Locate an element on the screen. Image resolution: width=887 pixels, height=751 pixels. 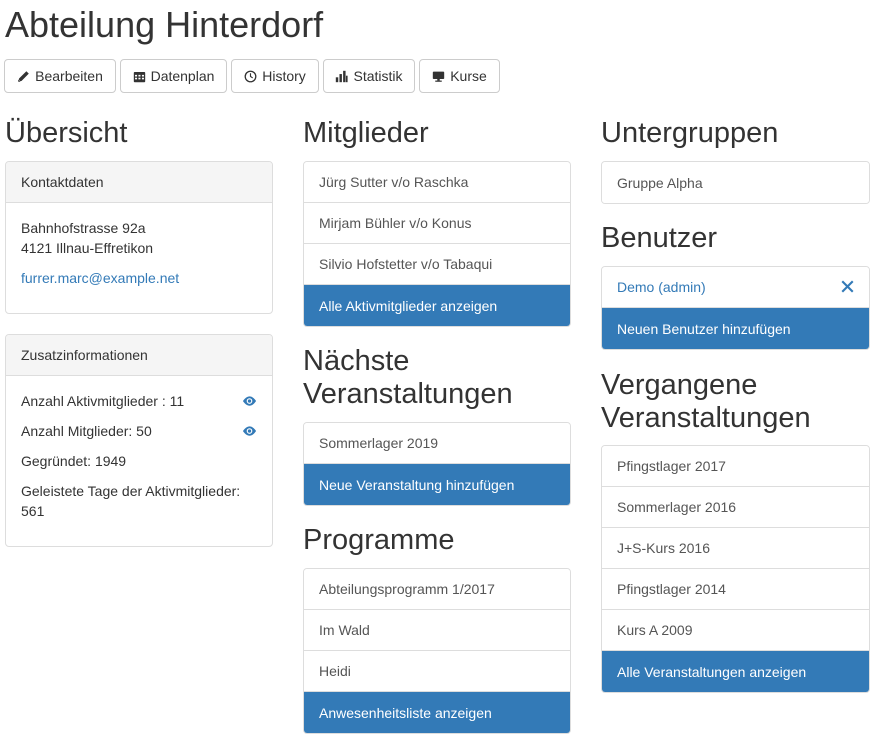
members-row: Anzahl Mitglieder: 50 is located at coordinates (139, 431).